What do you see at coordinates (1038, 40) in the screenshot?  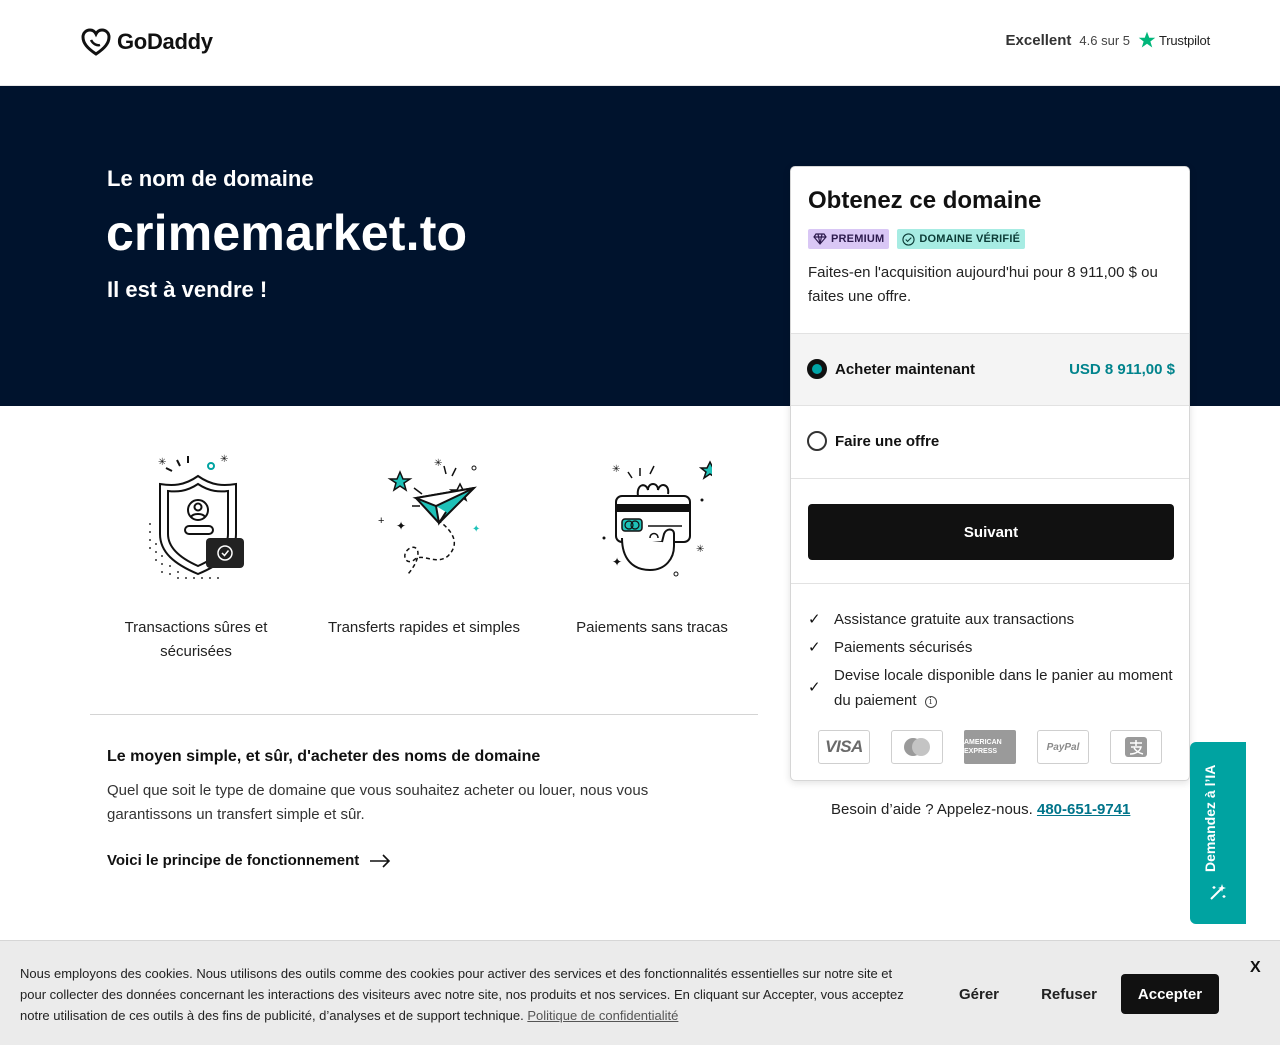 I see `trust-label: Excellent` at bounding box center [1038, 40].